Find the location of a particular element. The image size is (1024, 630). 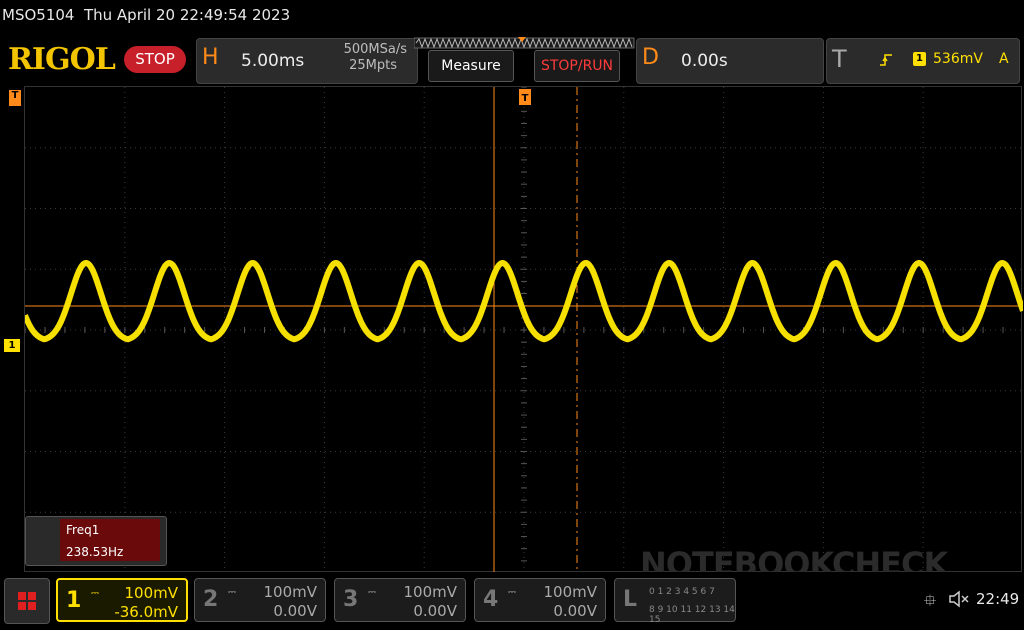

channel-2-number: 2 is located at coordinates (211, 599).